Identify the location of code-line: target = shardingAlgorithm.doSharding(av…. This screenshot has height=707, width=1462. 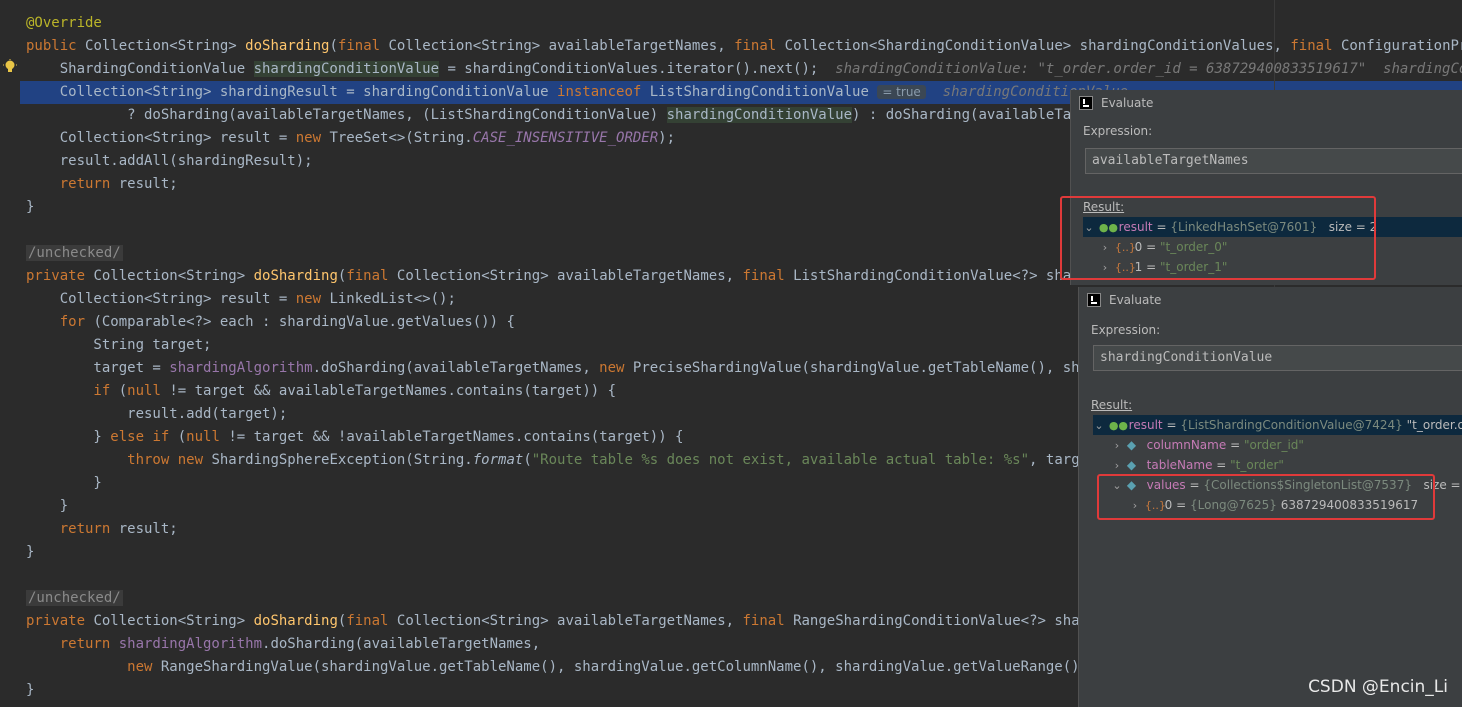
(573, 368).